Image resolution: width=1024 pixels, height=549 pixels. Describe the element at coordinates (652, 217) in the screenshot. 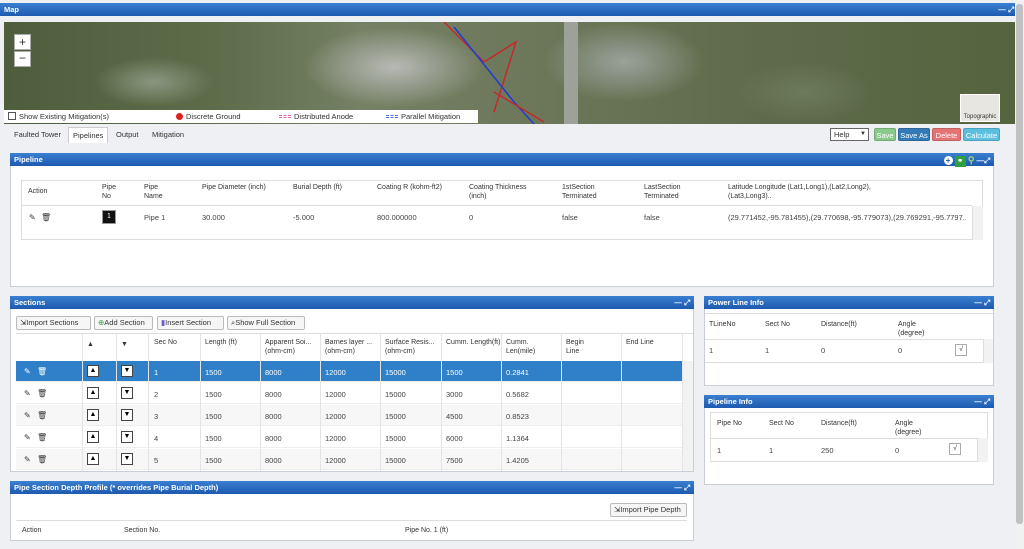

I see `pipe-last-terminated: false` at that location.